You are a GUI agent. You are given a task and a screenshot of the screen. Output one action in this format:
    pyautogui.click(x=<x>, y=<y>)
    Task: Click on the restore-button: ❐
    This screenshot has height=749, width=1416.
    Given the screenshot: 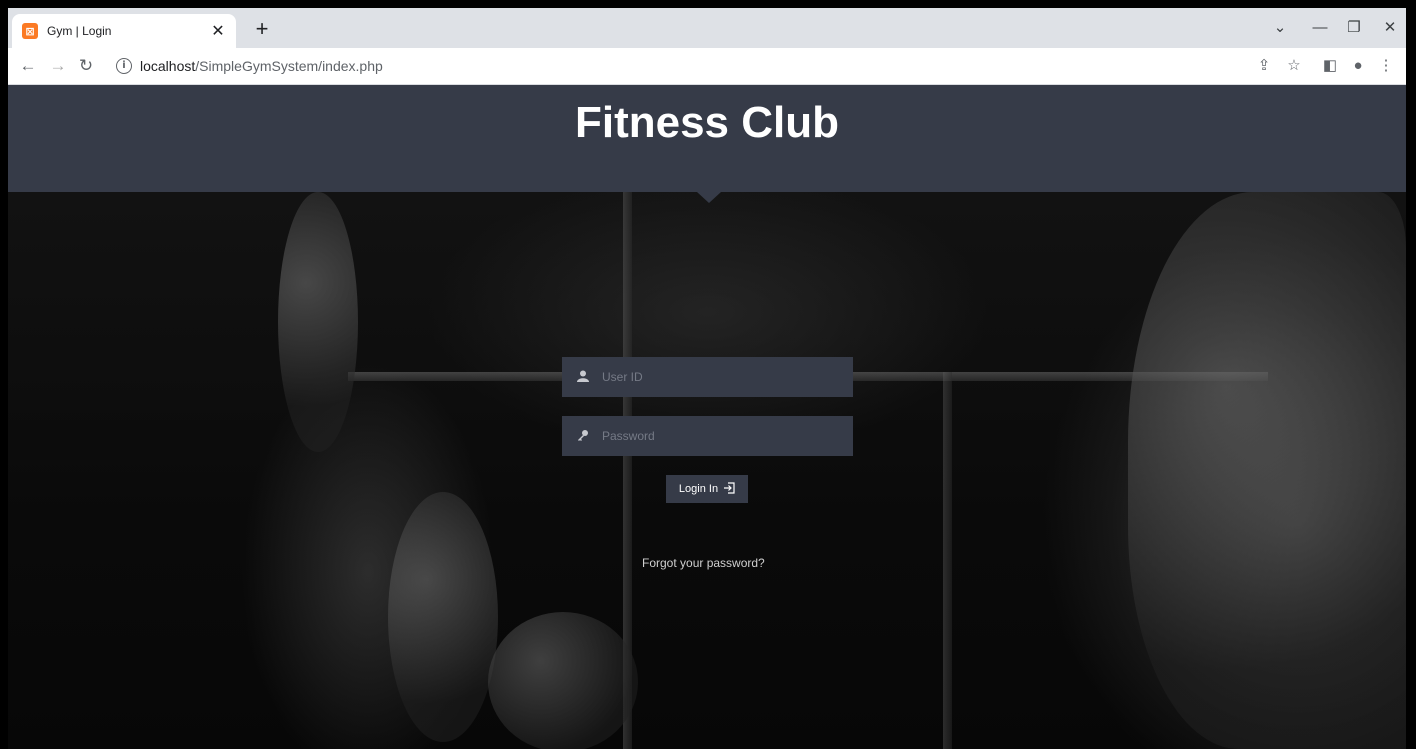 What is the action you would take?
    pyautogui.click(x=1354, y=28)
    